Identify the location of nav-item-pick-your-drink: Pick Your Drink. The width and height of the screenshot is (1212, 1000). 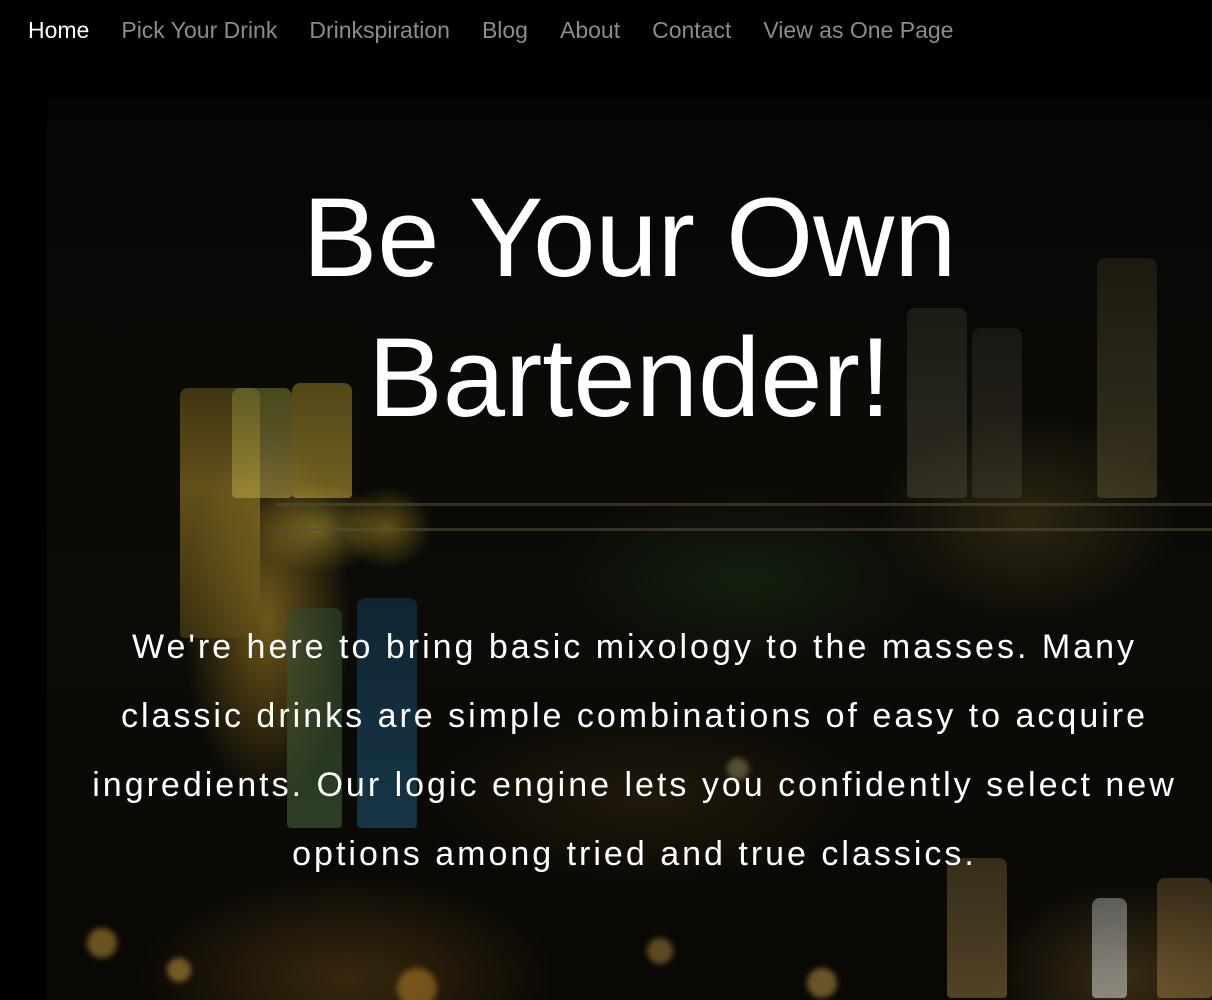
(199, 30).